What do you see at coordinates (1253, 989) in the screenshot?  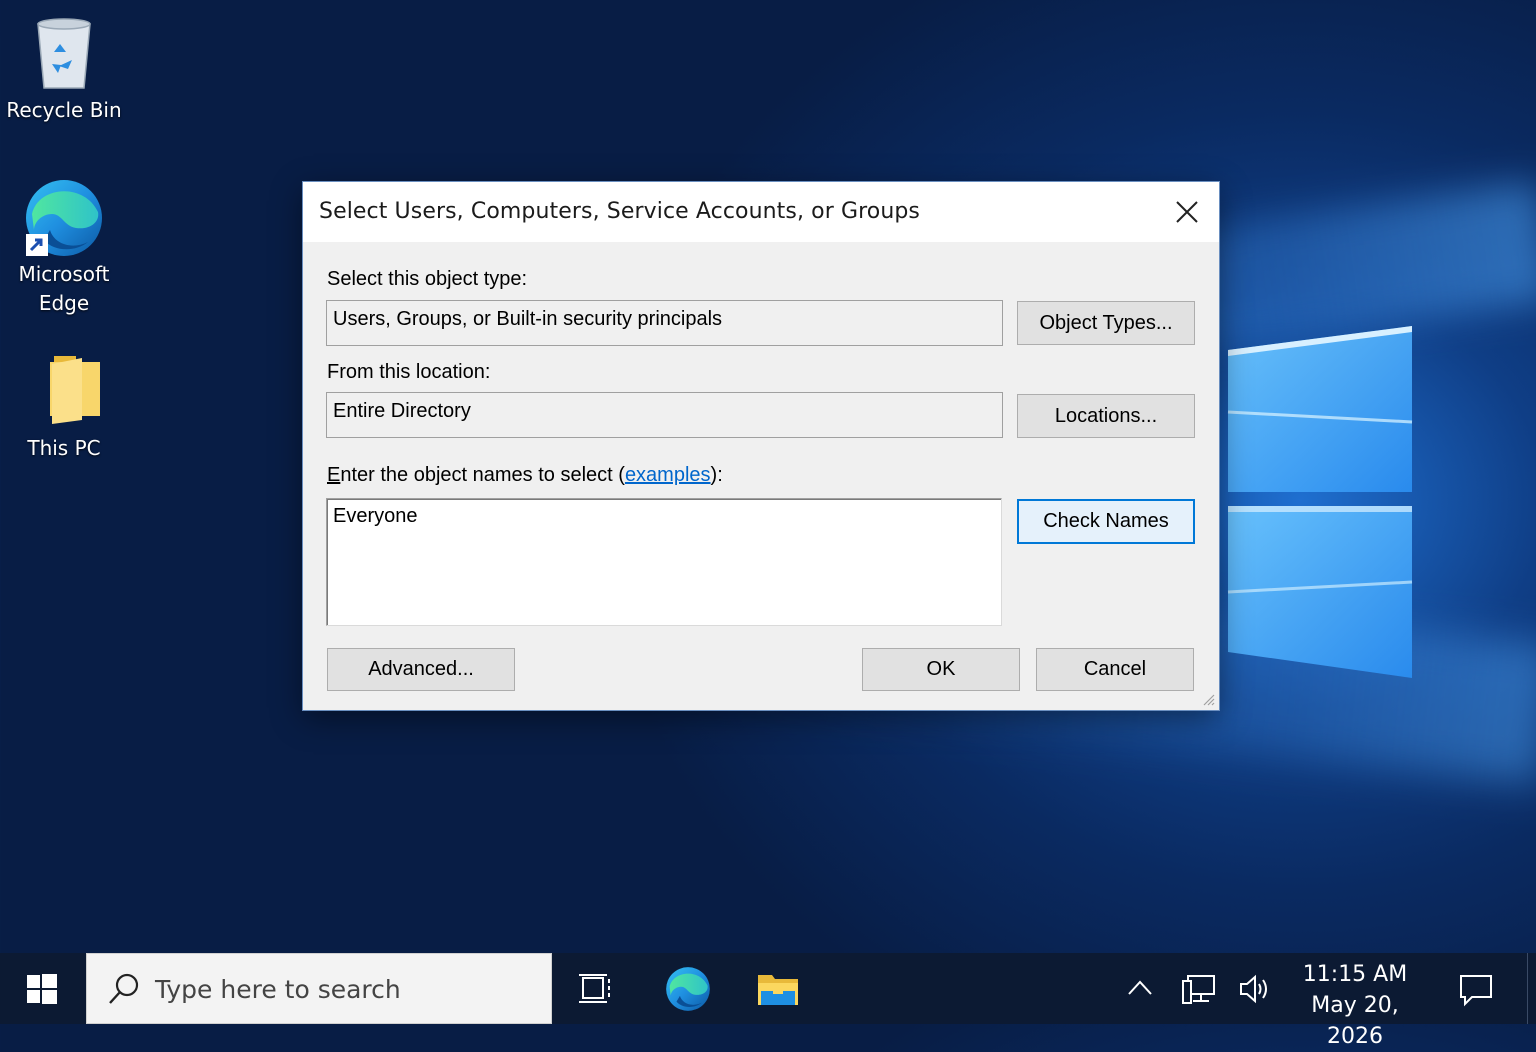 I see `speaker-icon` at bounding box center [1253, 989].